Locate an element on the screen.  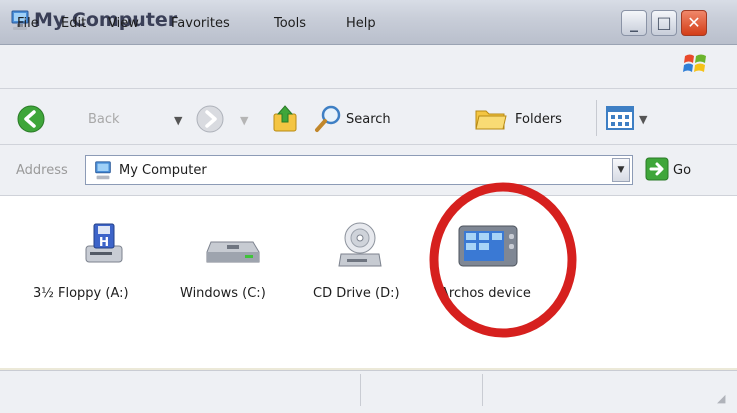
highlight-circle is located at coordinates (503, 260).